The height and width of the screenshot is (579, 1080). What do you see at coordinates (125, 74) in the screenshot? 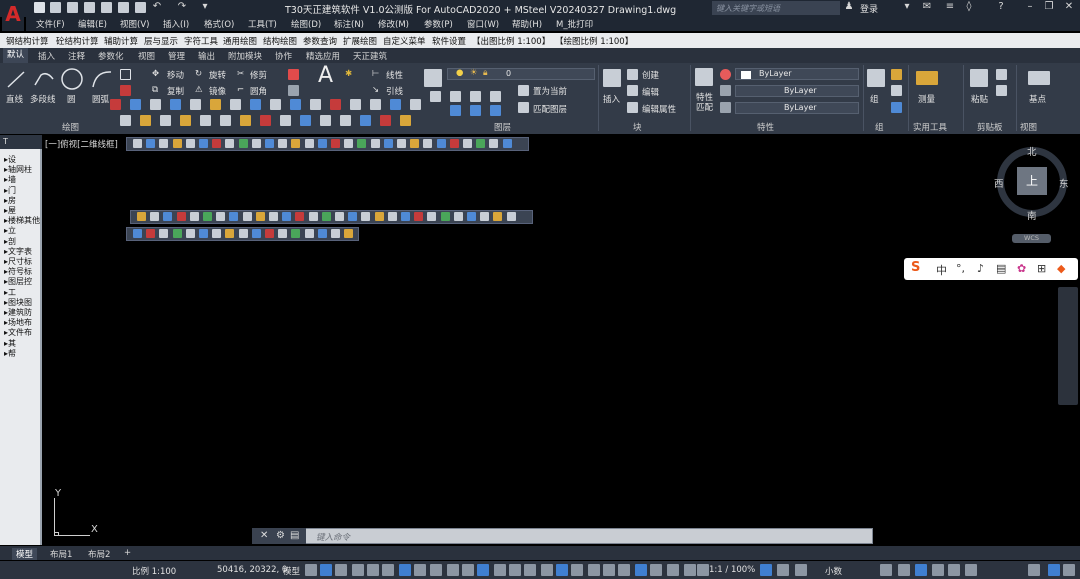
I see `rectangle-icon` at bounding box center [125, 74].